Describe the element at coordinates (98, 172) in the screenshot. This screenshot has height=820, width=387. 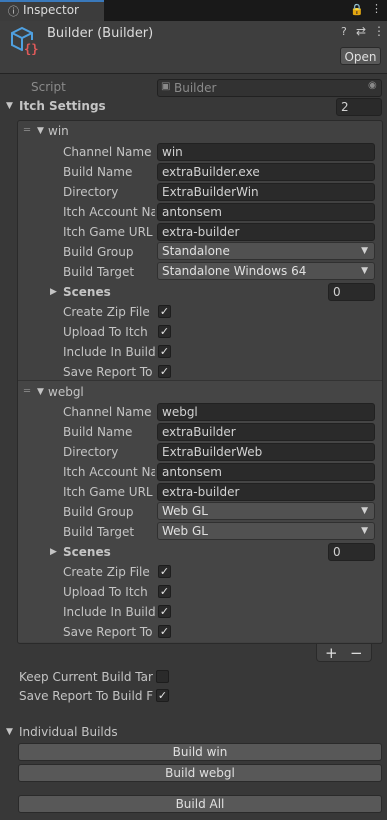
I see `win-build-name-label: Build Name` at that location.